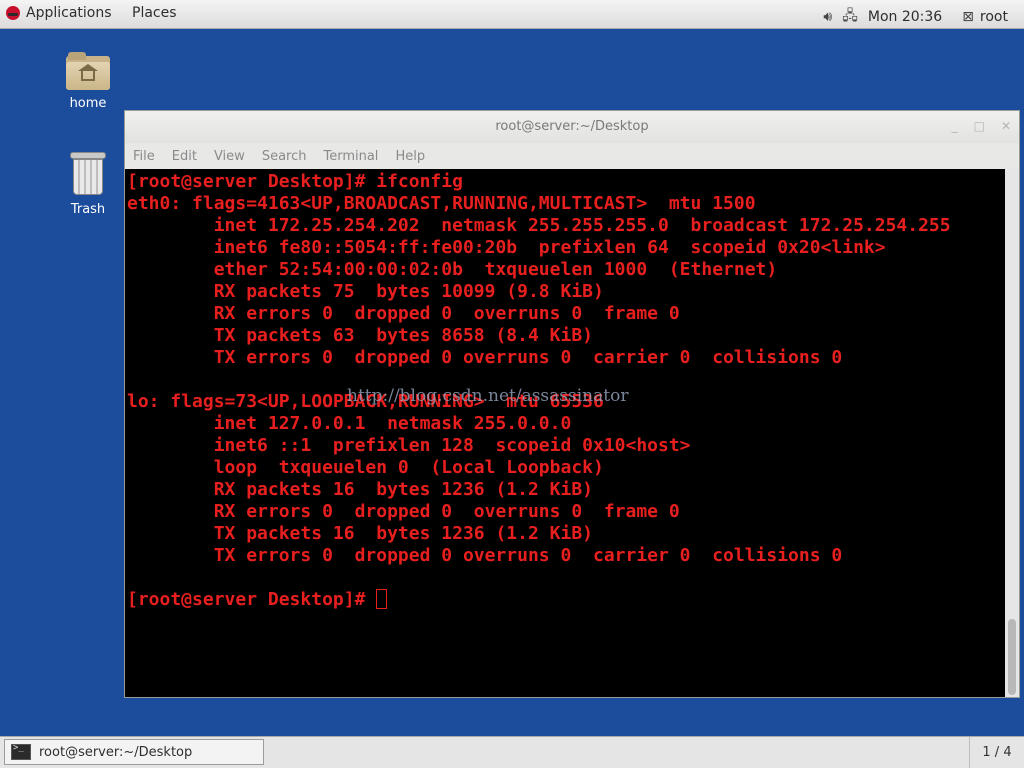  Describe the element at coordinates (968, 17) in the screenshot. I see `user-icon: ⊠` at that location.